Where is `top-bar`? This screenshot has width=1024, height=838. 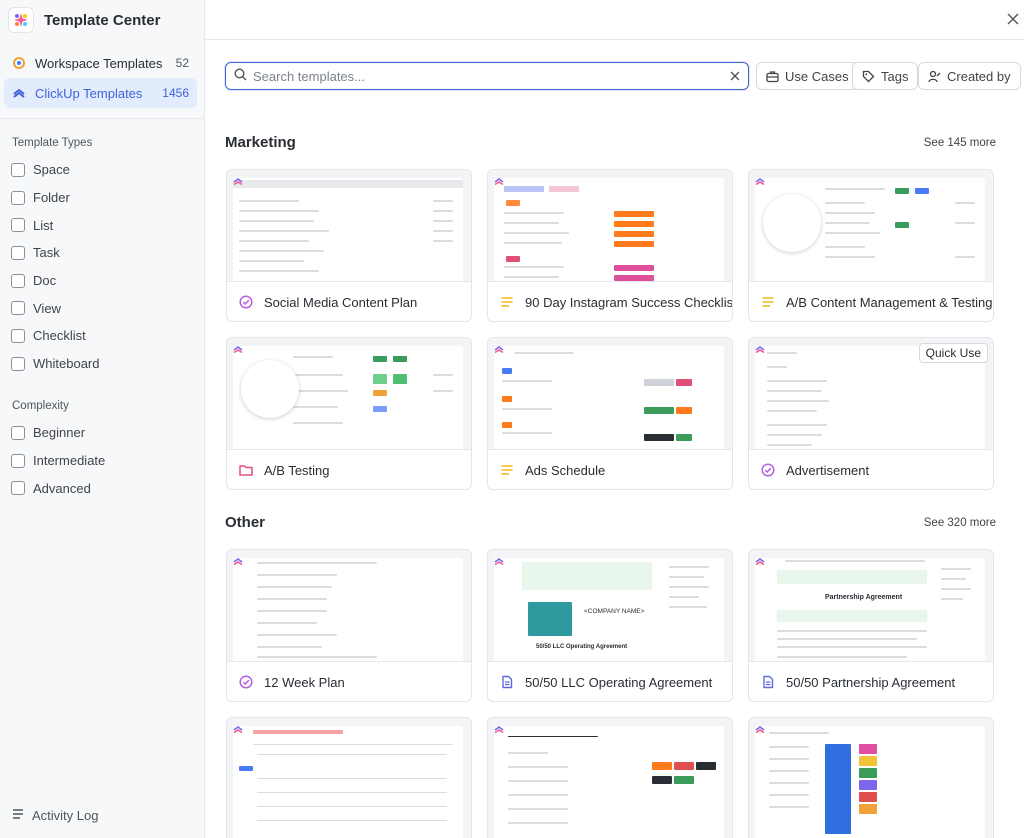 top-bar is located at coordinates (614, 20).